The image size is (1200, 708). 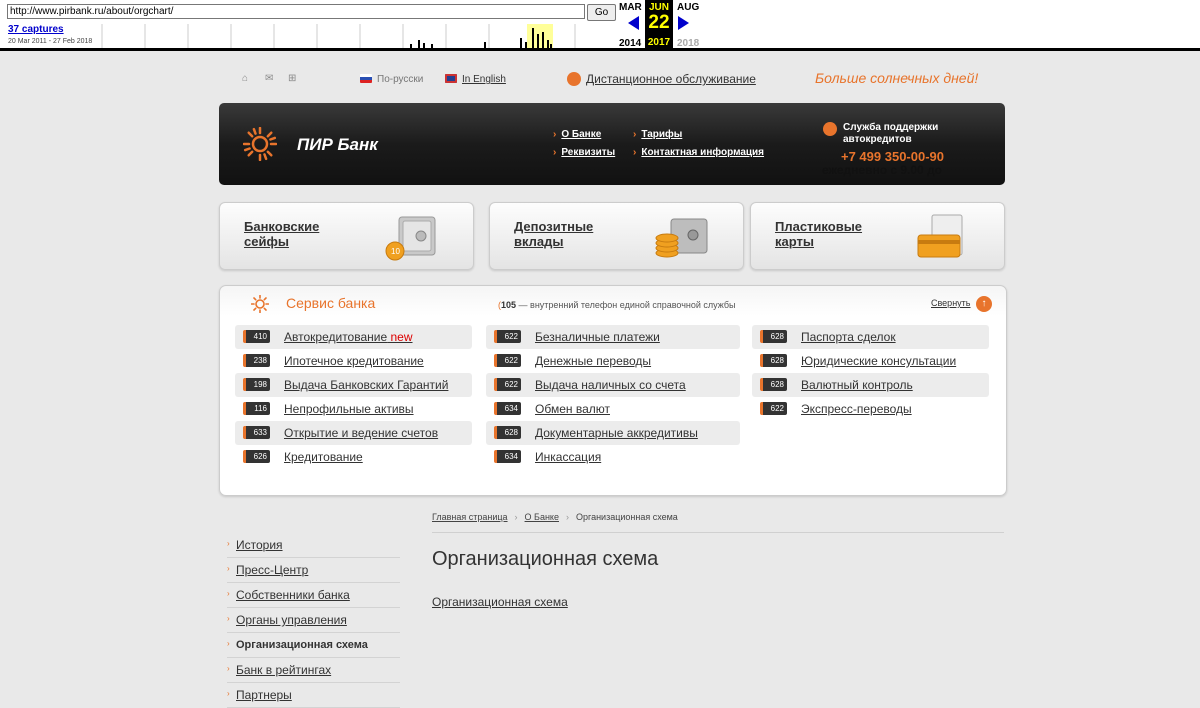 I want to click on tile-deposits: Депозитные вклады, so click(x=616, y=236).